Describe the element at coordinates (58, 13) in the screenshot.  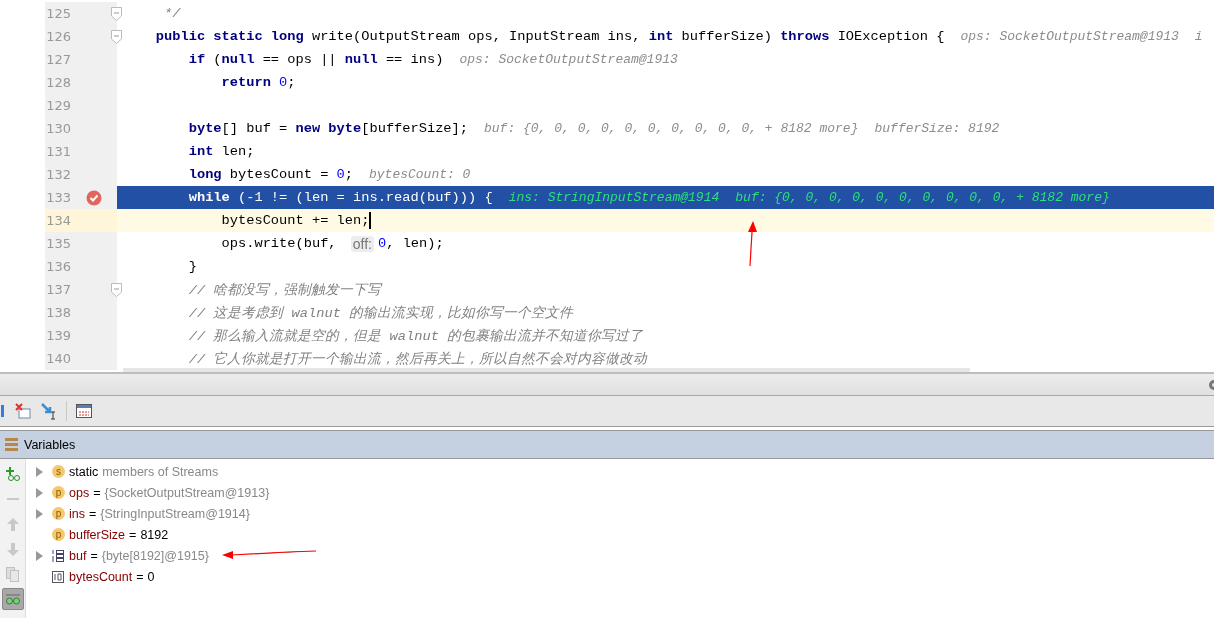
I see `line-number: 125` at that location.